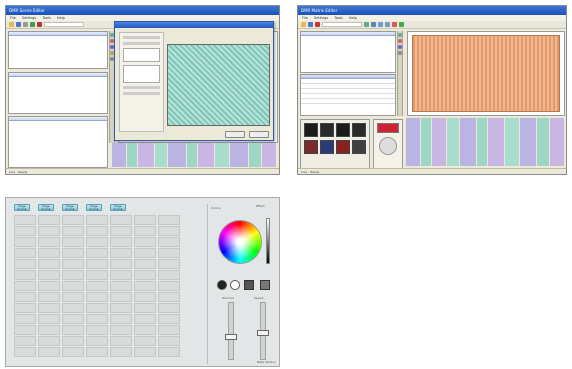  I want to click on gobo-button, so click(249, 285).